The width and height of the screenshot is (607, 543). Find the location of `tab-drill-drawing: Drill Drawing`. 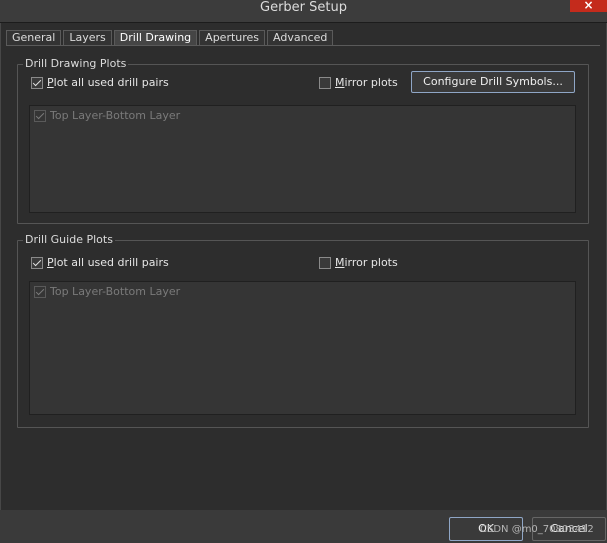

tab-drill-drawing: Drill Drawing is located at coordinates (155, 38).